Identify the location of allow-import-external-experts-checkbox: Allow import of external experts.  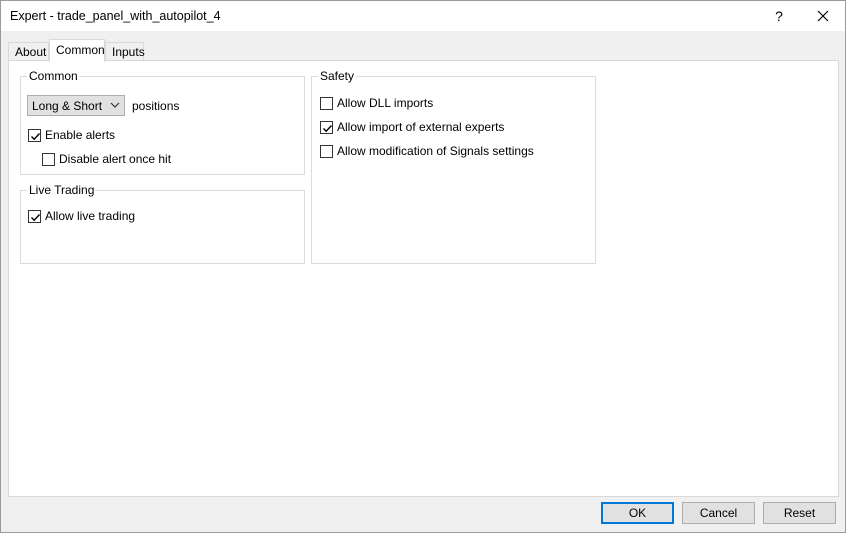
(412, 127).